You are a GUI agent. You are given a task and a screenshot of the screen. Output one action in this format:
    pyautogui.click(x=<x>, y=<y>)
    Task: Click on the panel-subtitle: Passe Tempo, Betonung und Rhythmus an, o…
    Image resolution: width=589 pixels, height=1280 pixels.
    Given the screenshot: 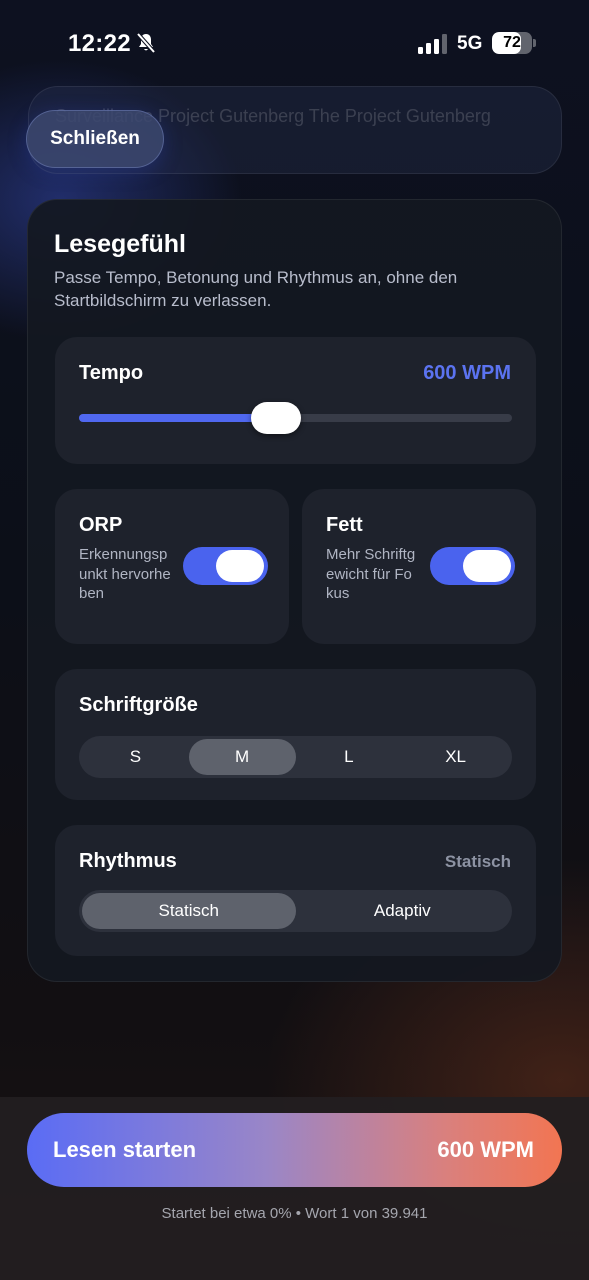 What is the action you would take?
    pyautogui.click(x=256, y=289)
    